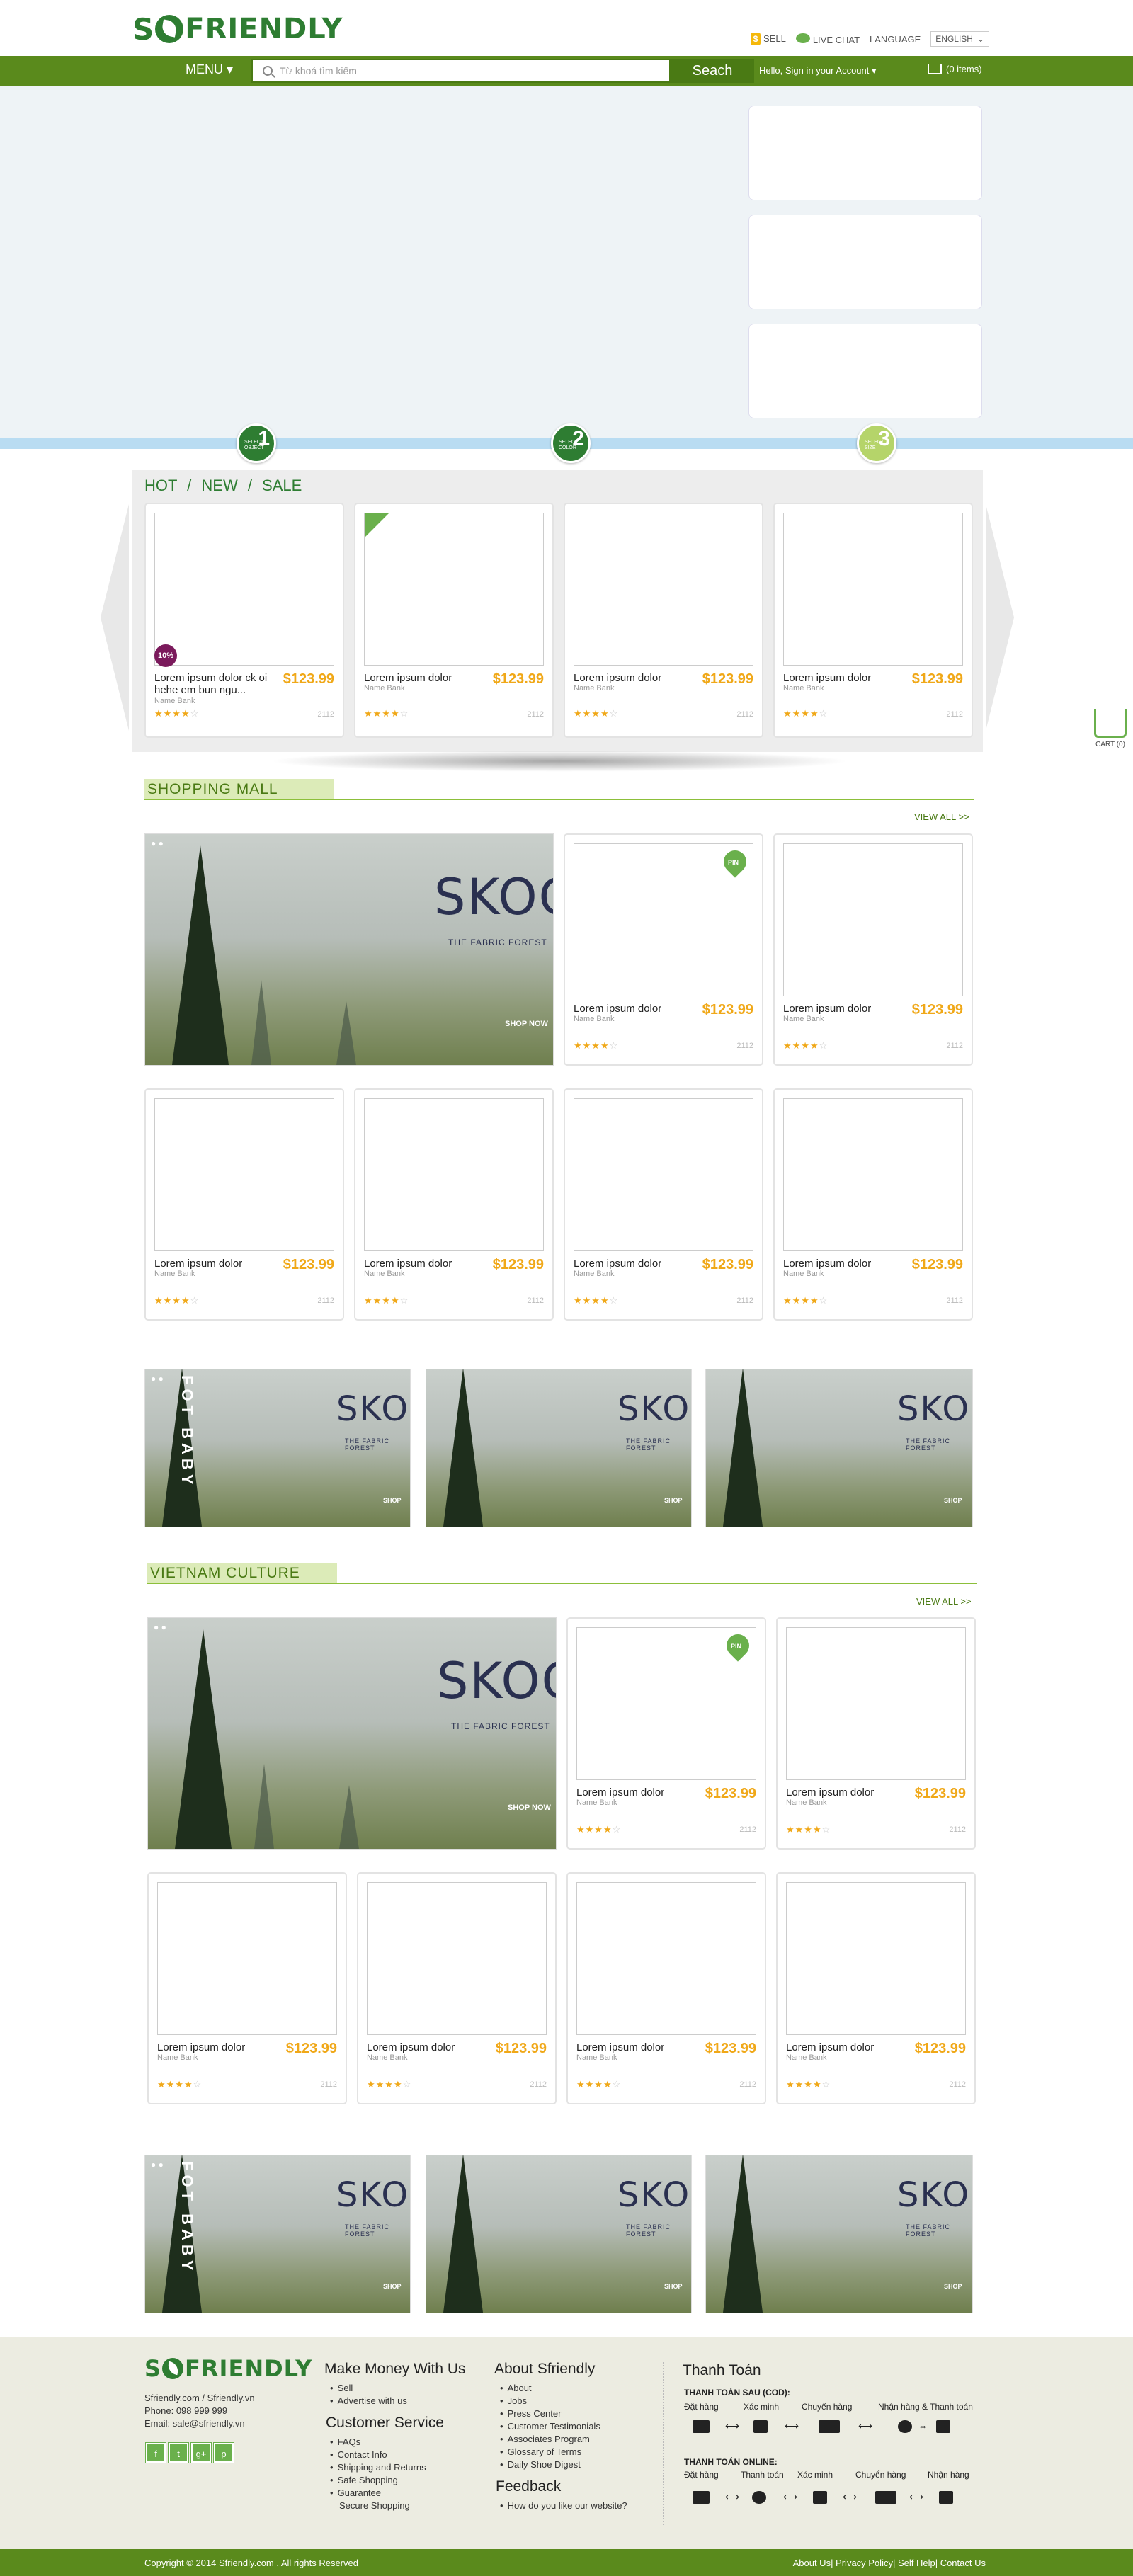  What do you see at coordinates (818, 70) in the screenshot?
I see `signin-link: Hello, Sign in your Account ▾` at bounding box center [818, 70].